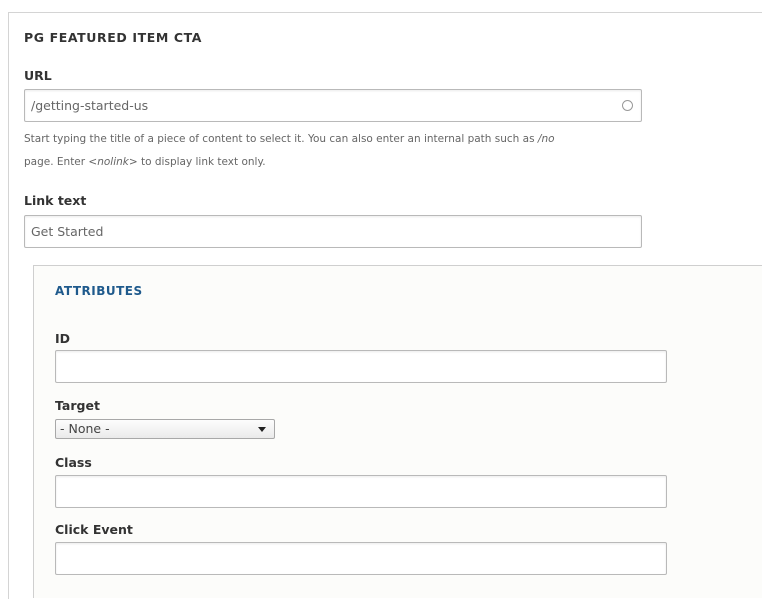 The width and height of the screenshot is (762, 599). I want to click on link-text-input-value: Get Started, so click(67, 231).